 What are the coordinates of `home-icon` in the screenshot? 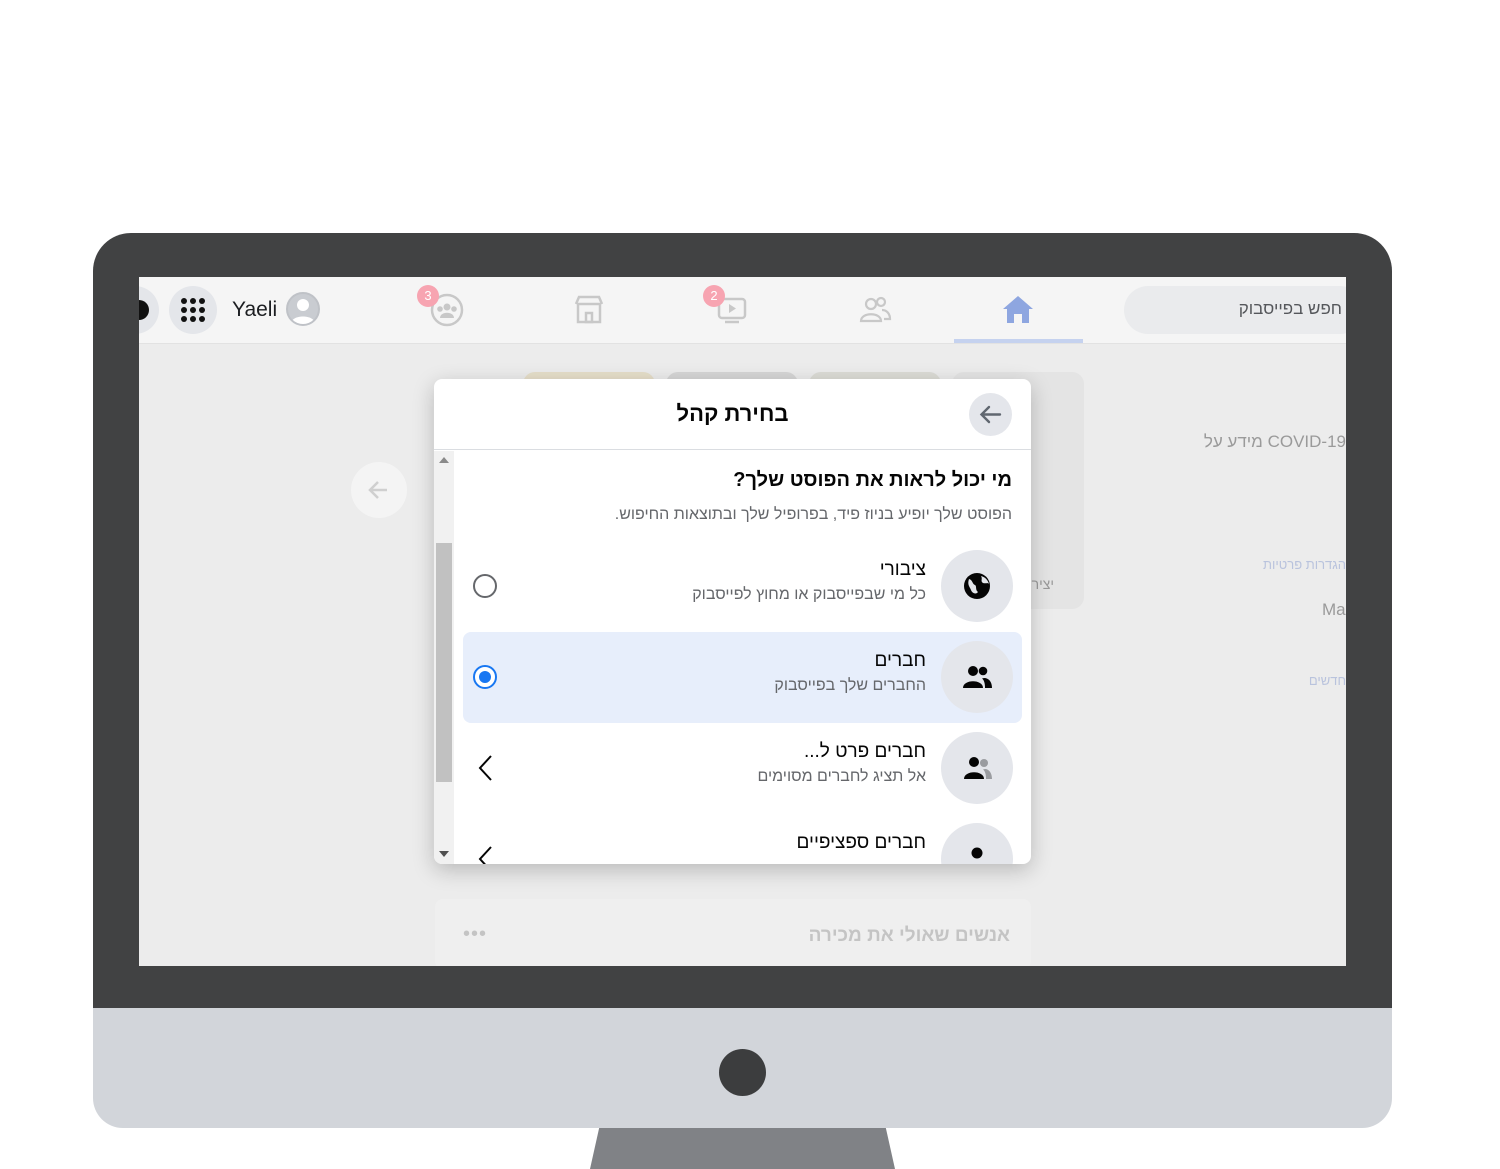 It's located at (1018, 309).